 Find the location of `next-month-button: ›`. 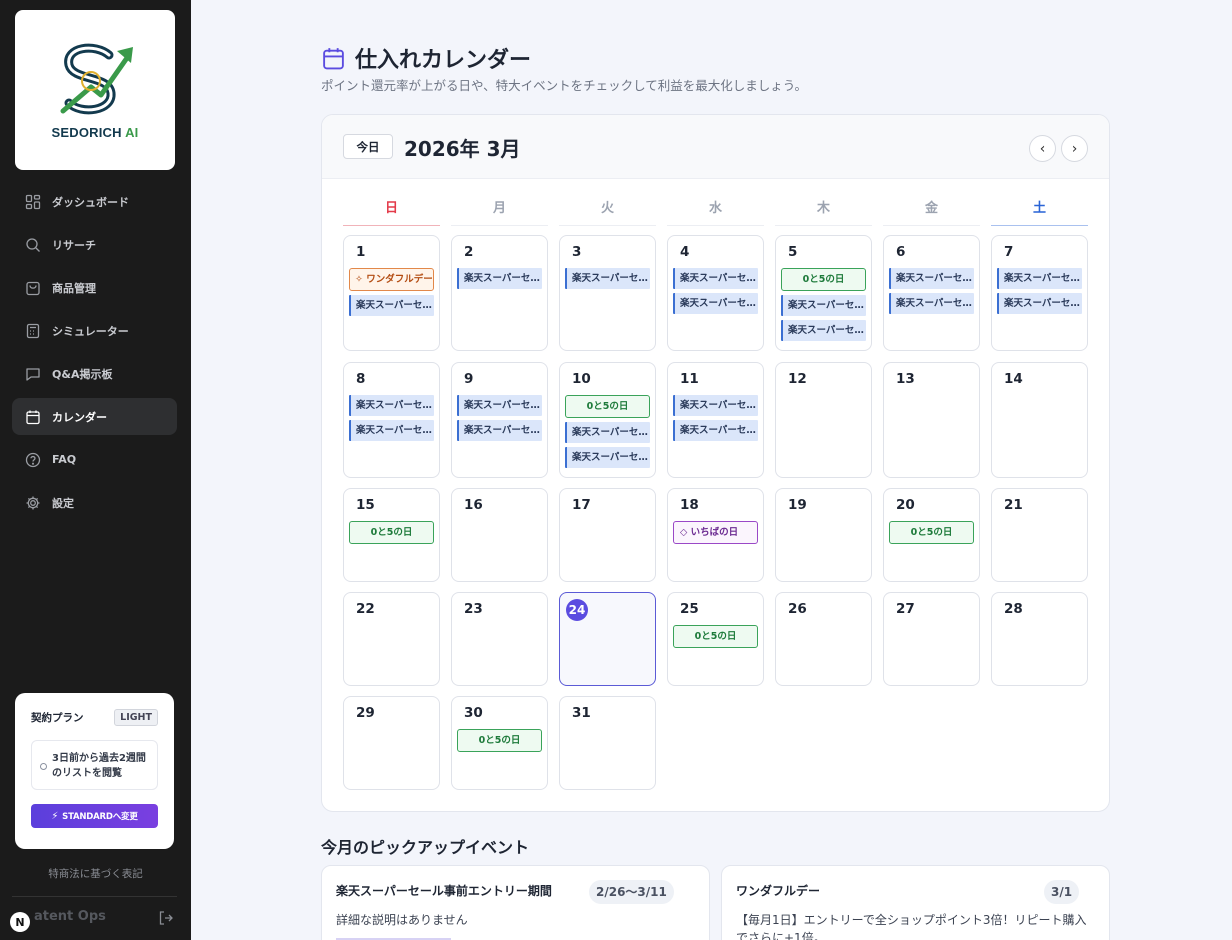

next-month-button: › is located at coordinates (1074, 148).